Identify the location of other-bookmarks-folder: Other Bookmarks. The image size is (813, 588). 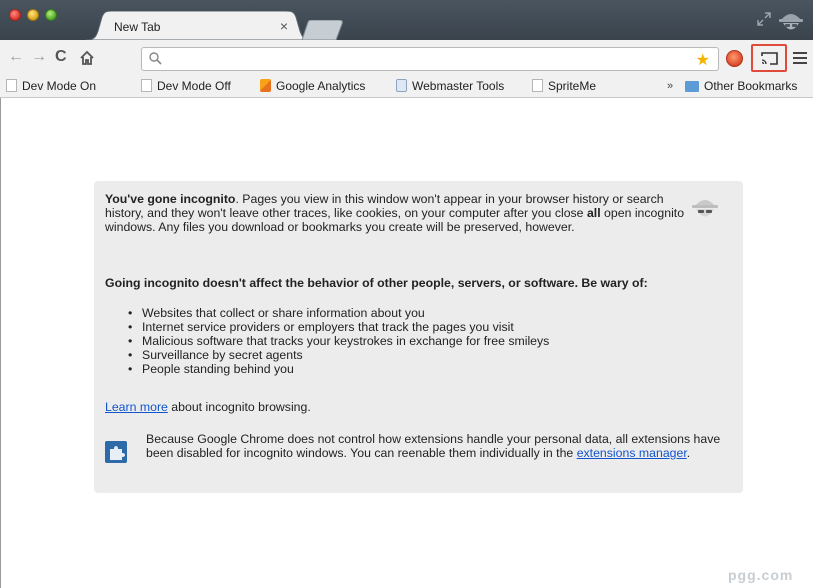
(741, 86).